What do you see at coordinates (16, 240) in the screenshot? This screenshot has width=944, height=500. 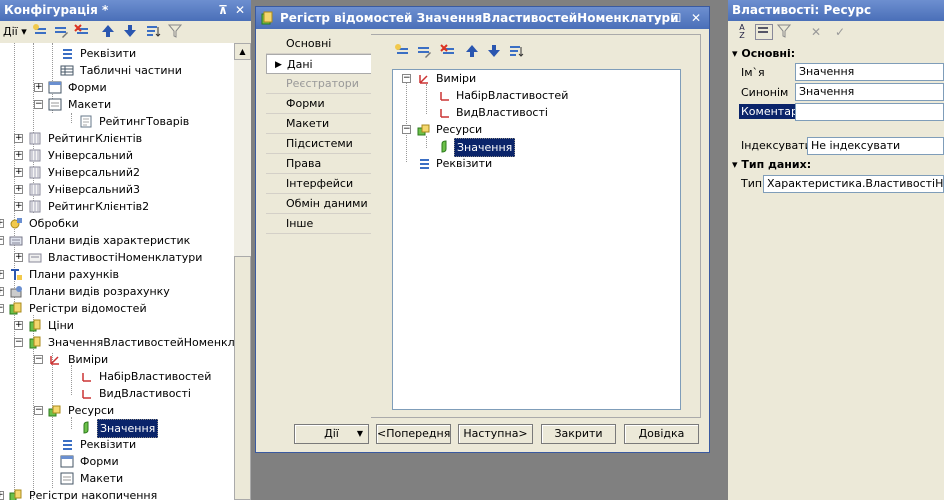 I see `chart-of-characteristics-icon` at bounding box center [16, 240].